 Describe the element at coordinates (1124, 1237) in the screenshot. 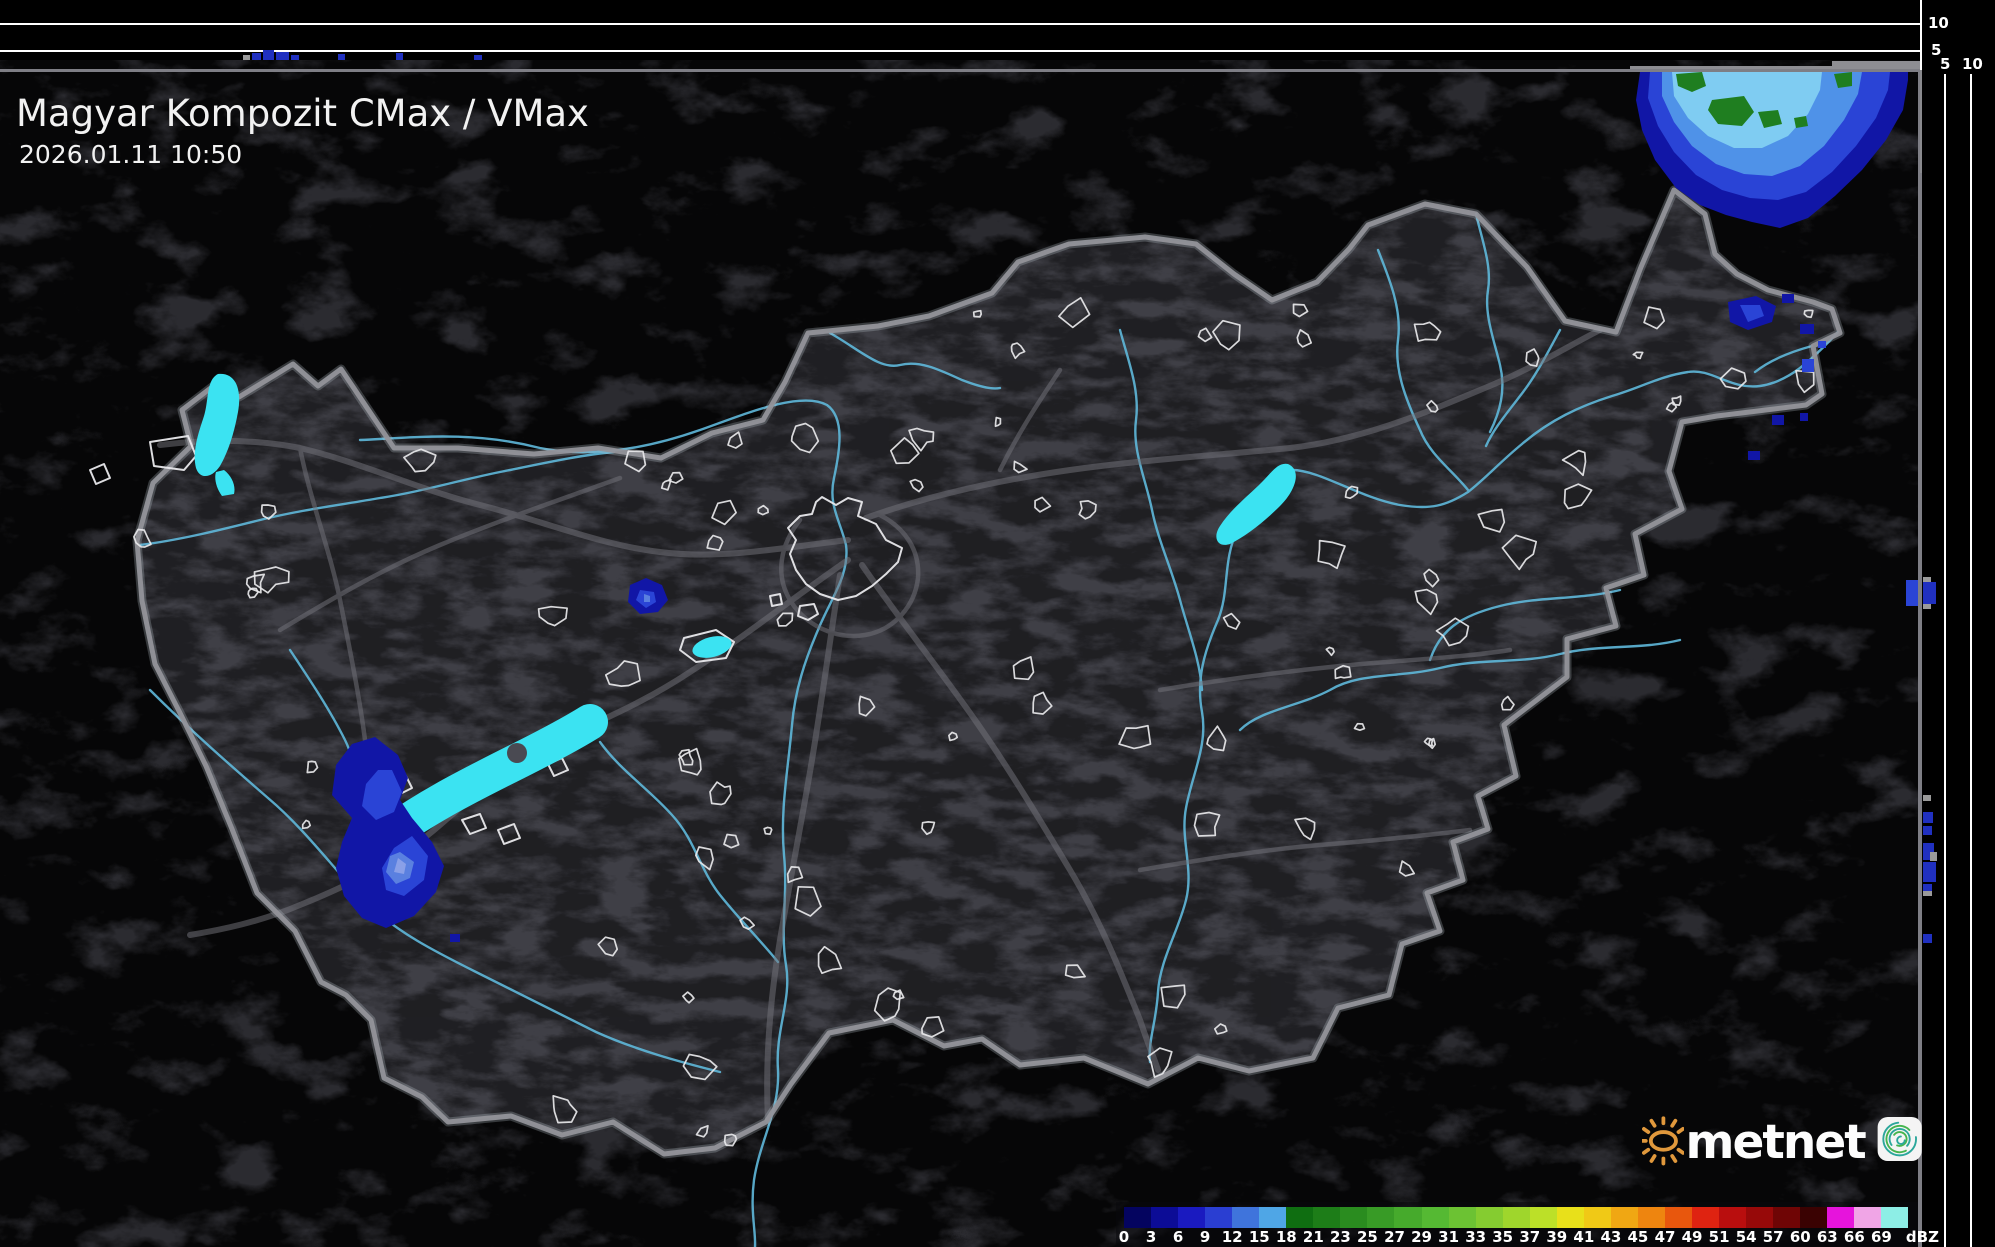

I see `legend-tick-label: 0` at that location.